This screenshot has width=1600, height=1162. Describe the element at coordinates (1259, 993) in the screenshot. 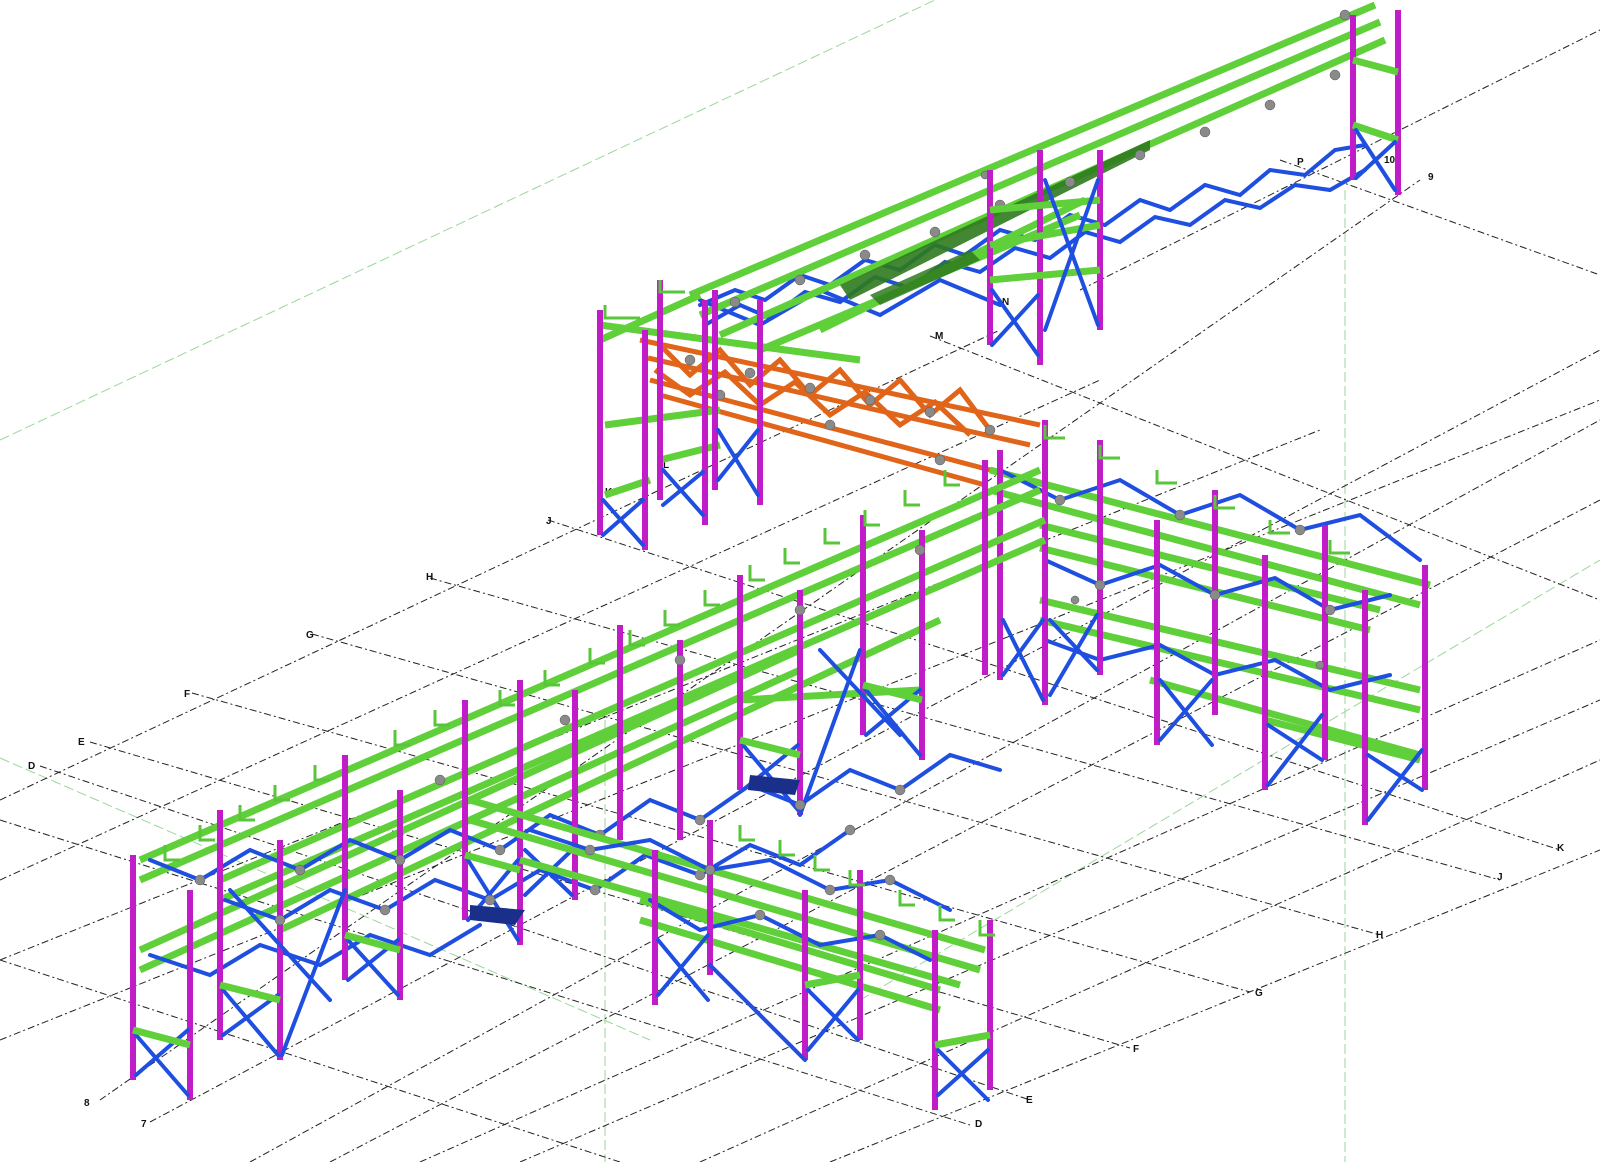

I see `grid-label-g-right: G` at that location.